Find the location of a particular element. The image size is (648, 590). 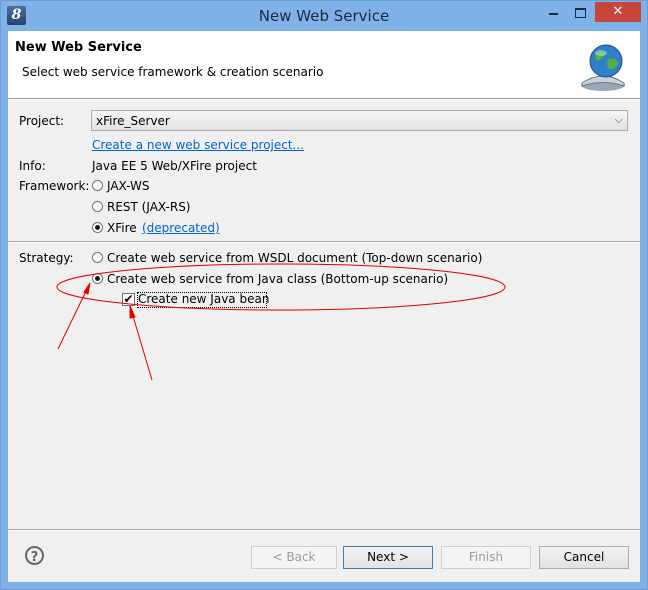

project-select: xFire_Server ⌵ is located at coordinates (359, 120).